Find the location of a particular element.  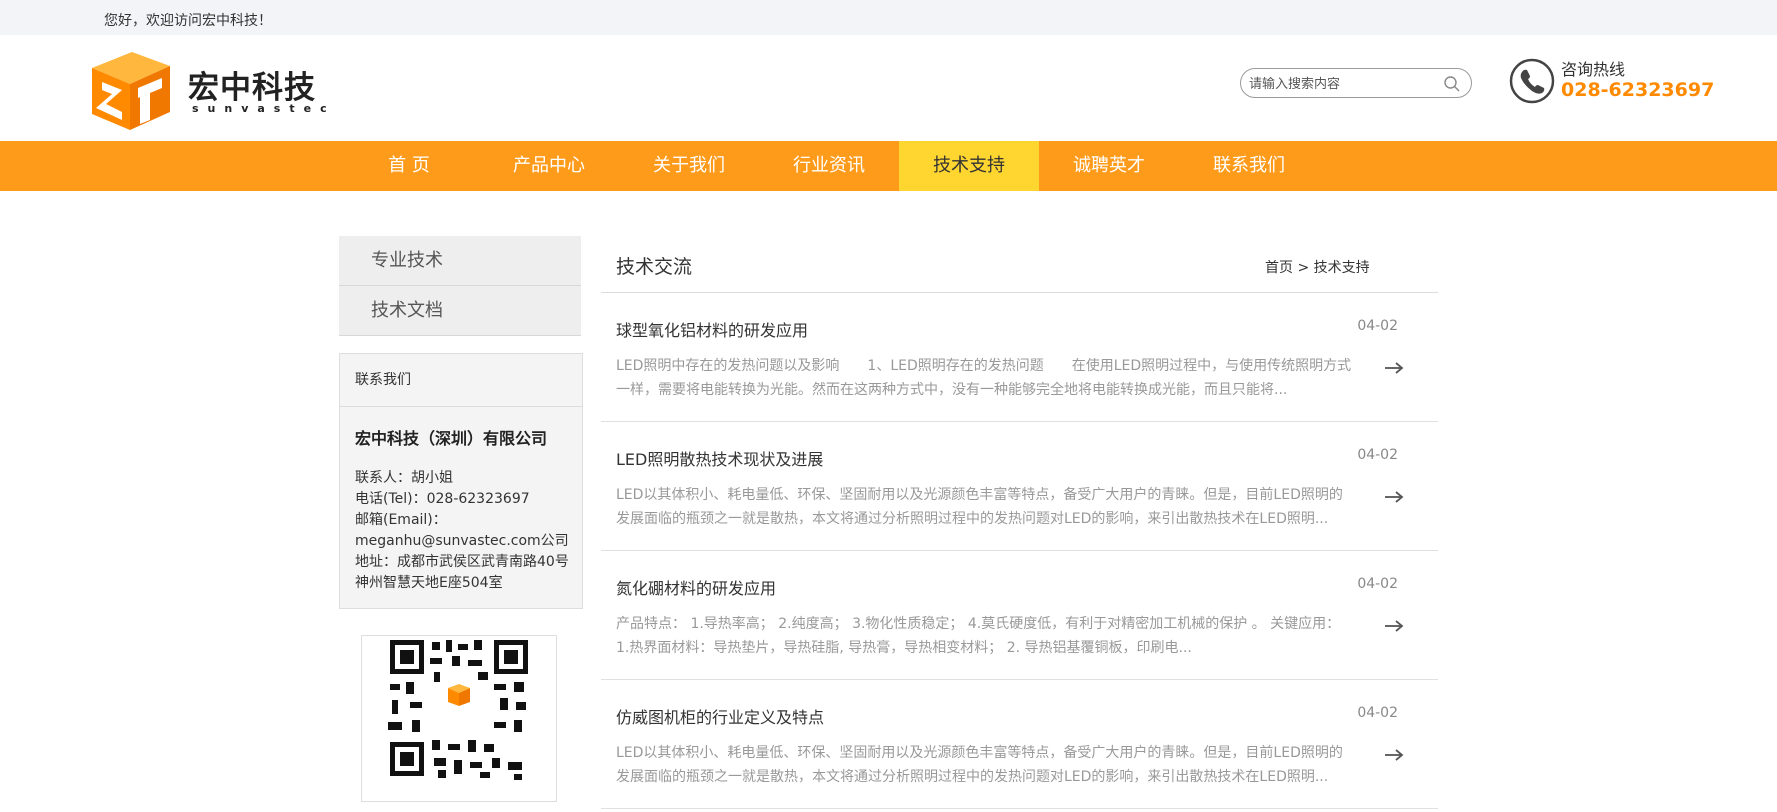

contact-email: meganhu@sunvastec.com公司 is located at coordinates (462, 541).